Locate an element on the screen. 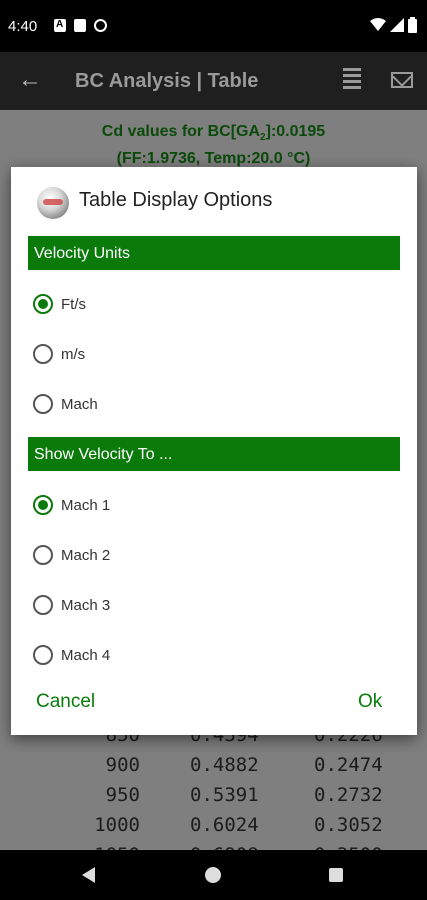 The height and width of the screenshot is (900, 427). radio-label: Mach is located at coordinates (79, 404).